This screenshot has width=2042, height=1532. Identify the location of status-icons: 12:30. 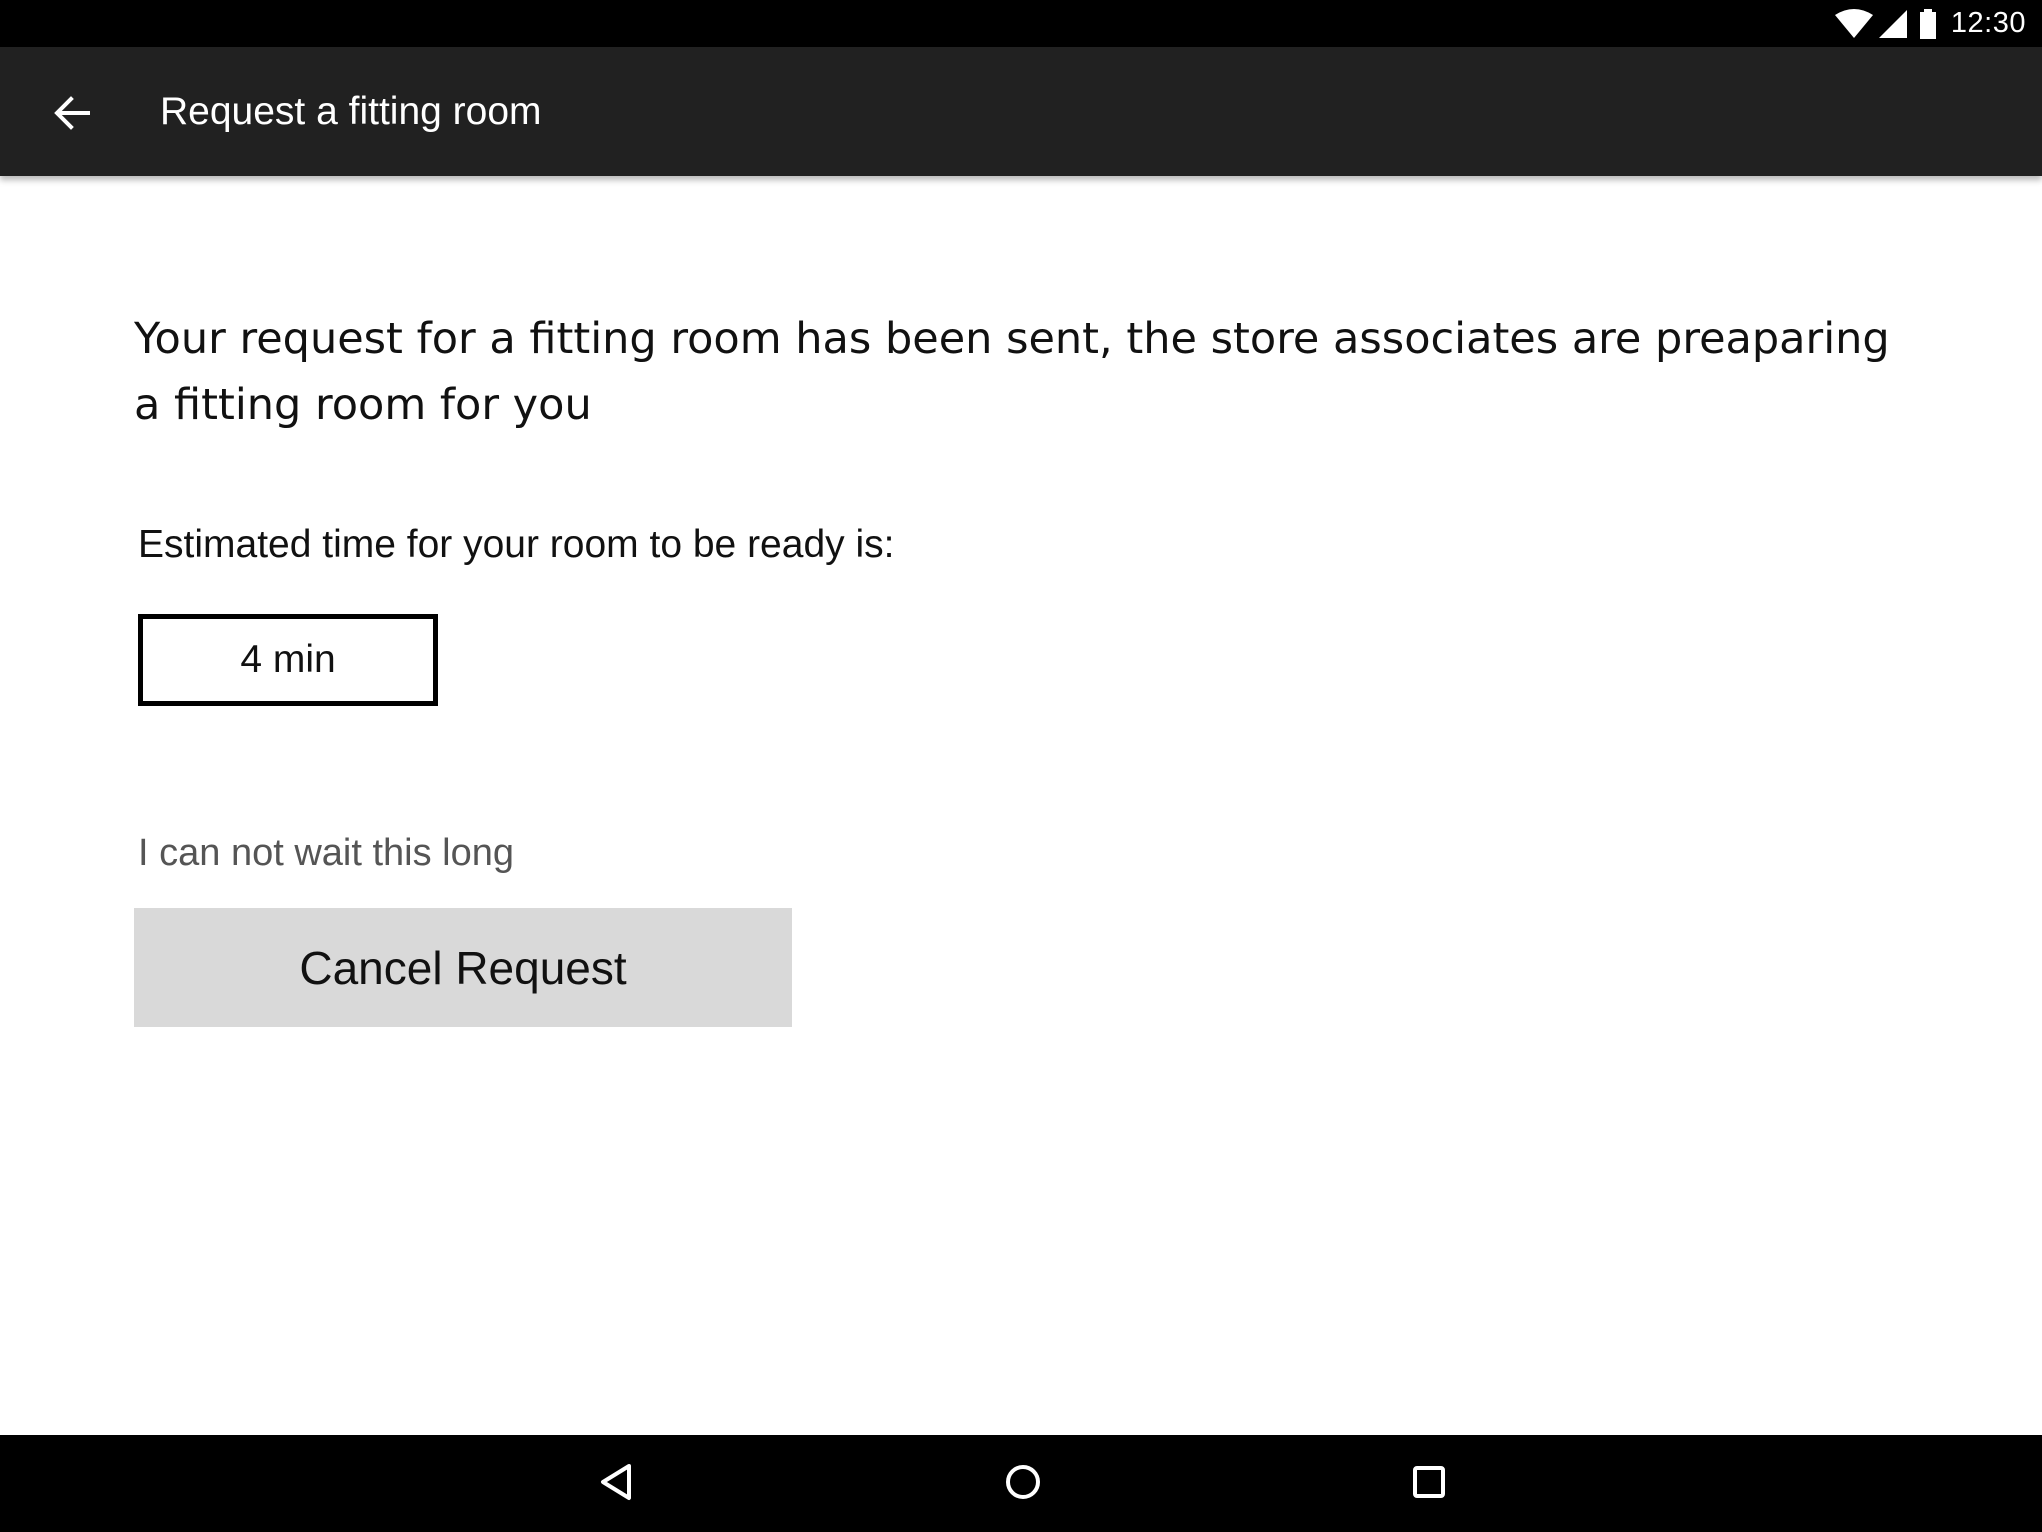
(1930, 23).